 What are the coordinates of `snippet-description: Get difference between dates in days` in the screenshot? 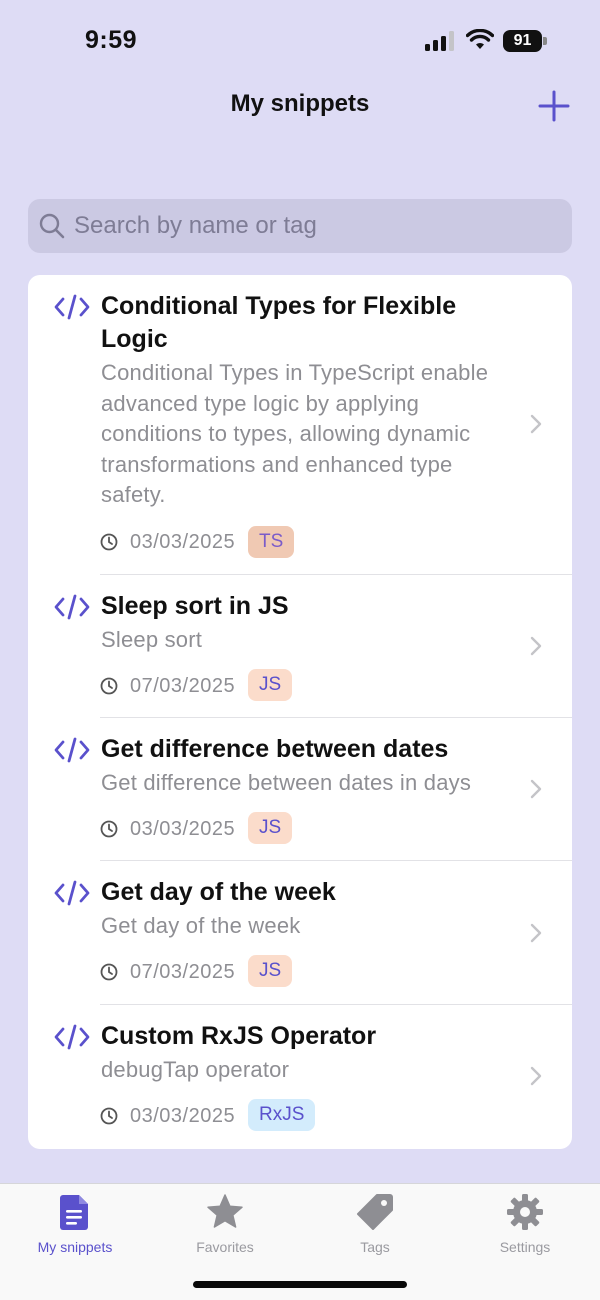 It's located at (286, 782).